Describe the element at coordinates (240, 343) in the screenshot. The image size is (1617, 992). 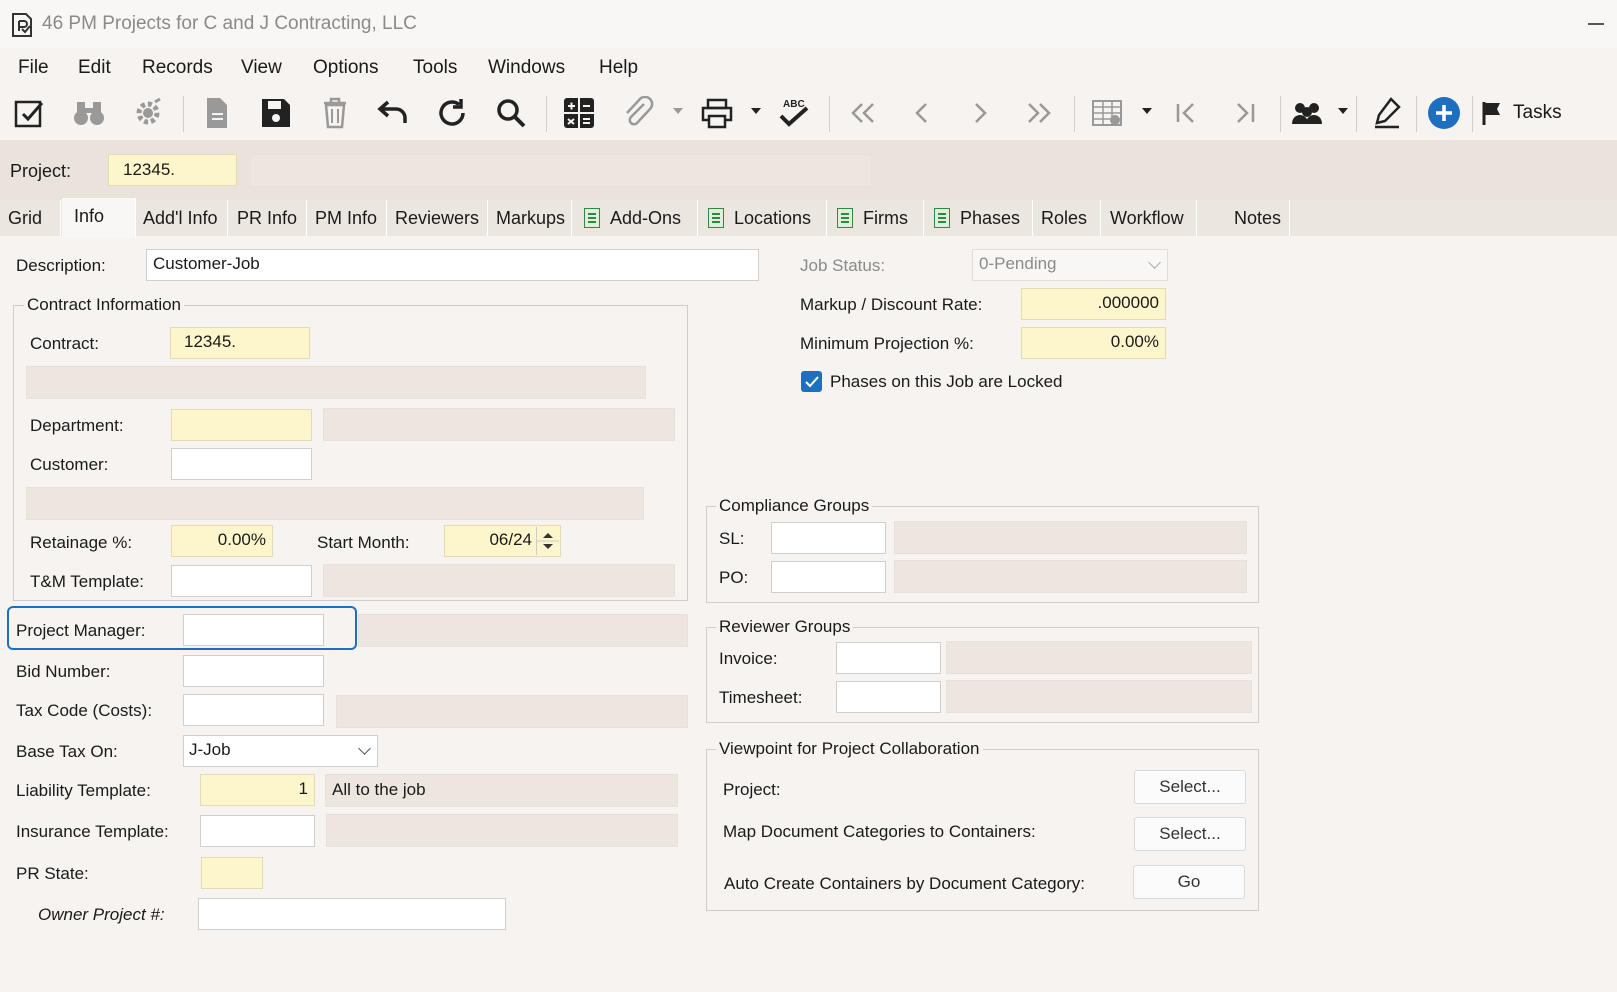
I see `contract-input: 12345.` at that location.